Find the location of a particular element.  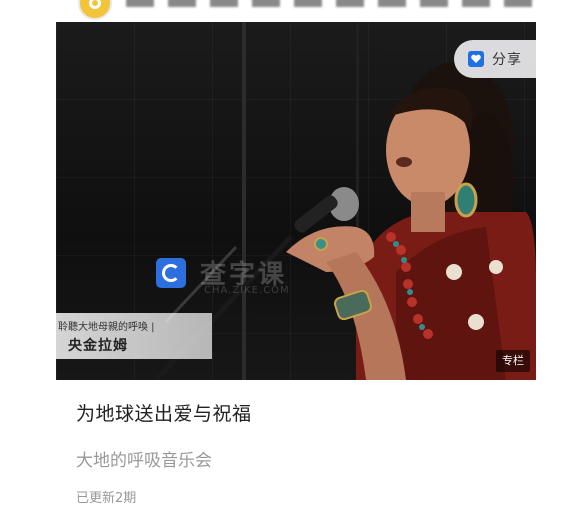

update-status: 已更新2期 is located at coordinates (106, 498).